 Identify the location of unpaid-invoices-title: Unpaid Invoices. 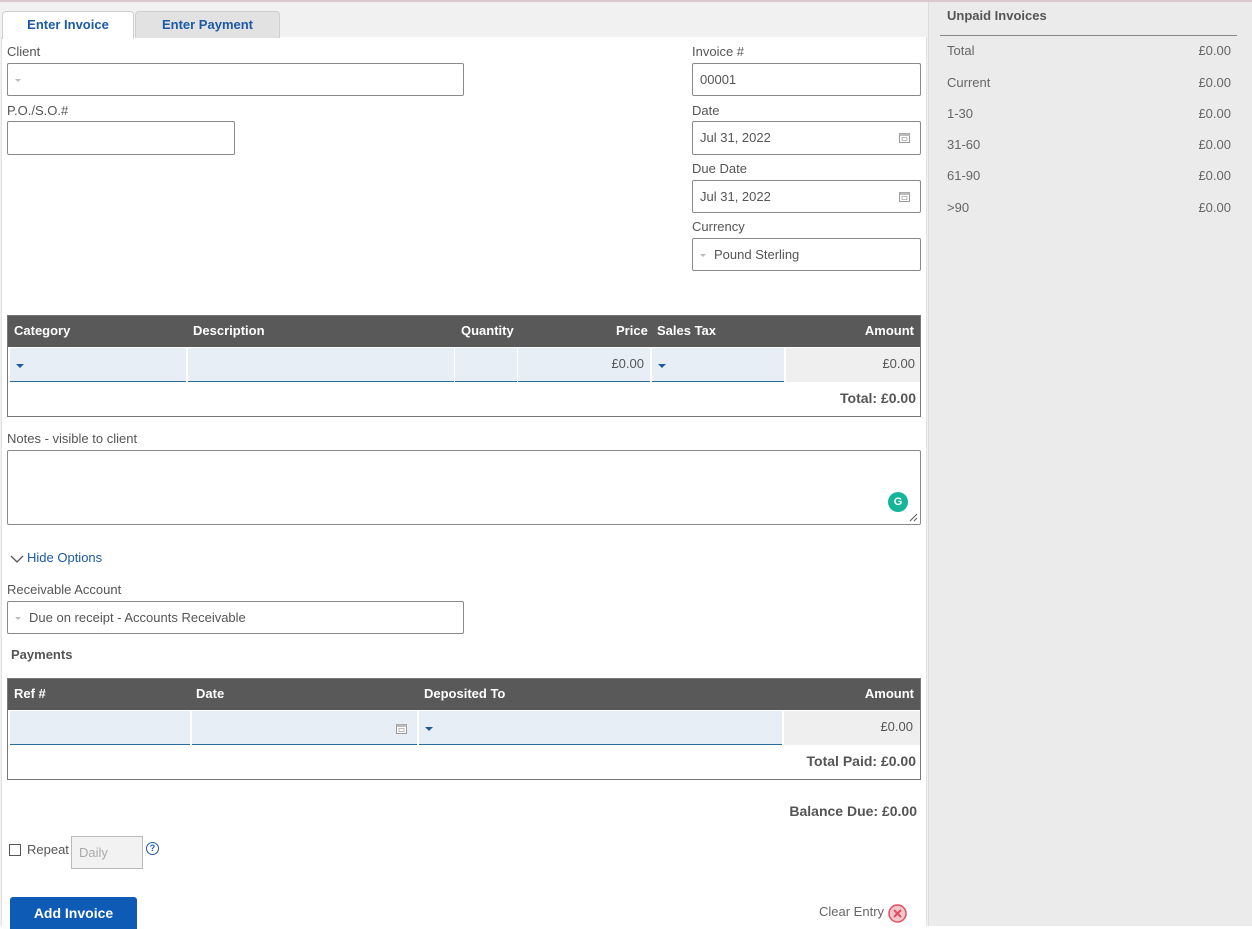
(997, 15).